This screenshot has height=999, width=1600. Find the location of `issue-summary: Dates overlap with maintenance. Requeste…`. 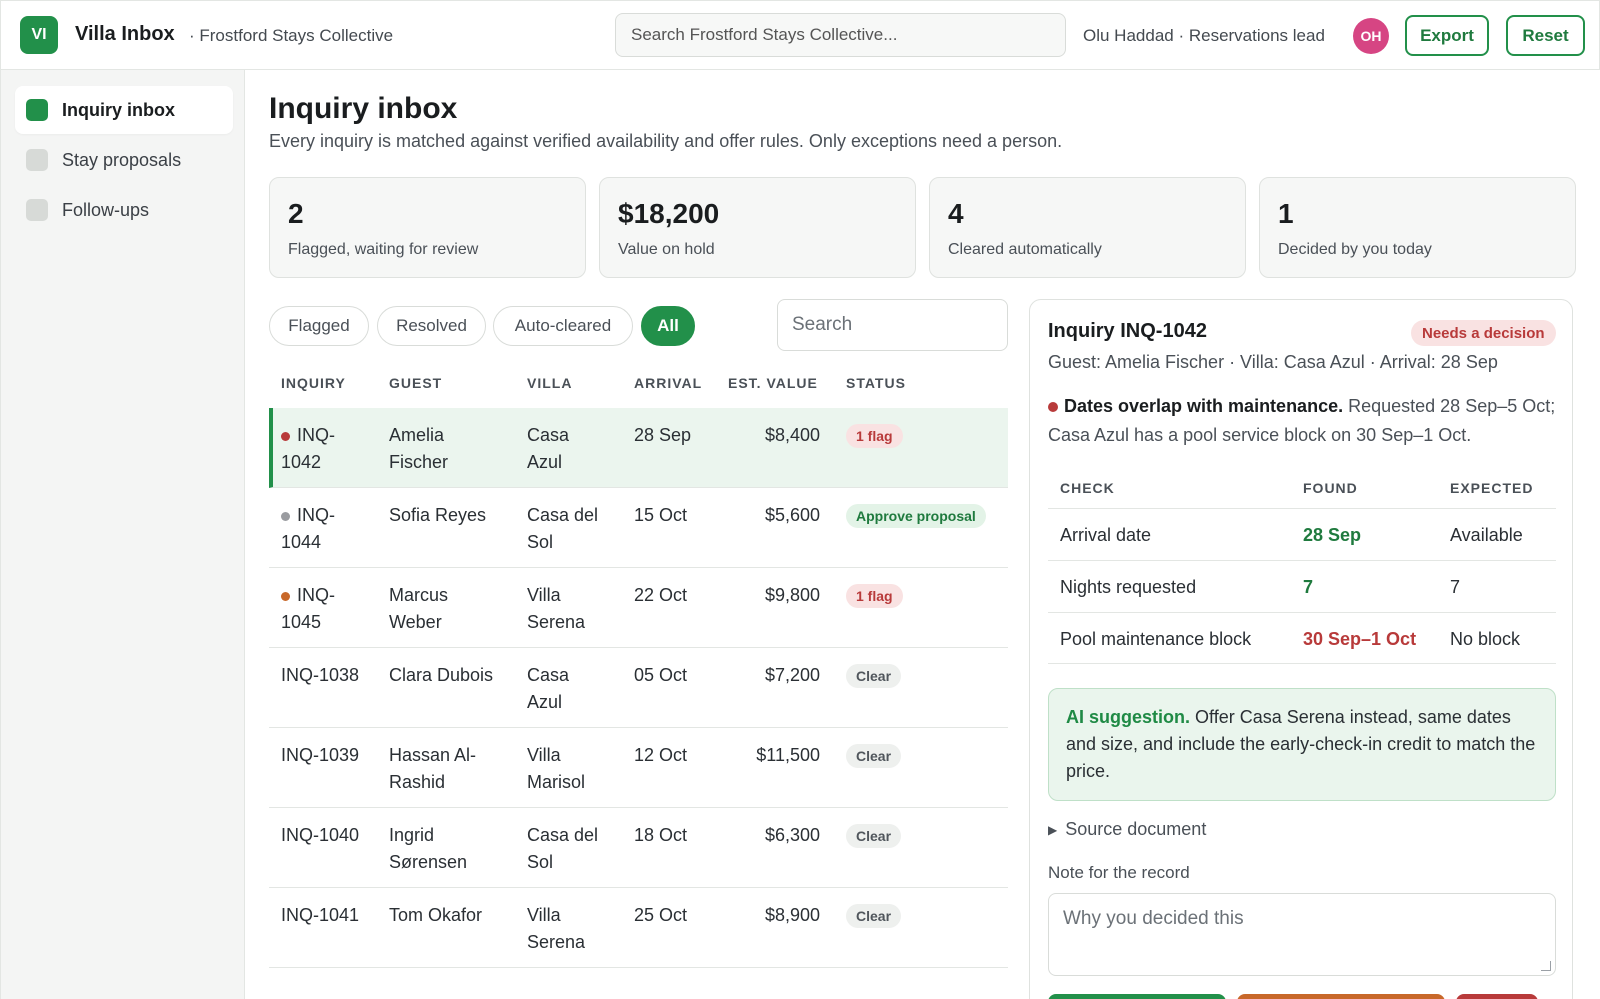

issue-summary: Dates overlap with maintenance. Requeste… is located at coordinates (1303, 421).